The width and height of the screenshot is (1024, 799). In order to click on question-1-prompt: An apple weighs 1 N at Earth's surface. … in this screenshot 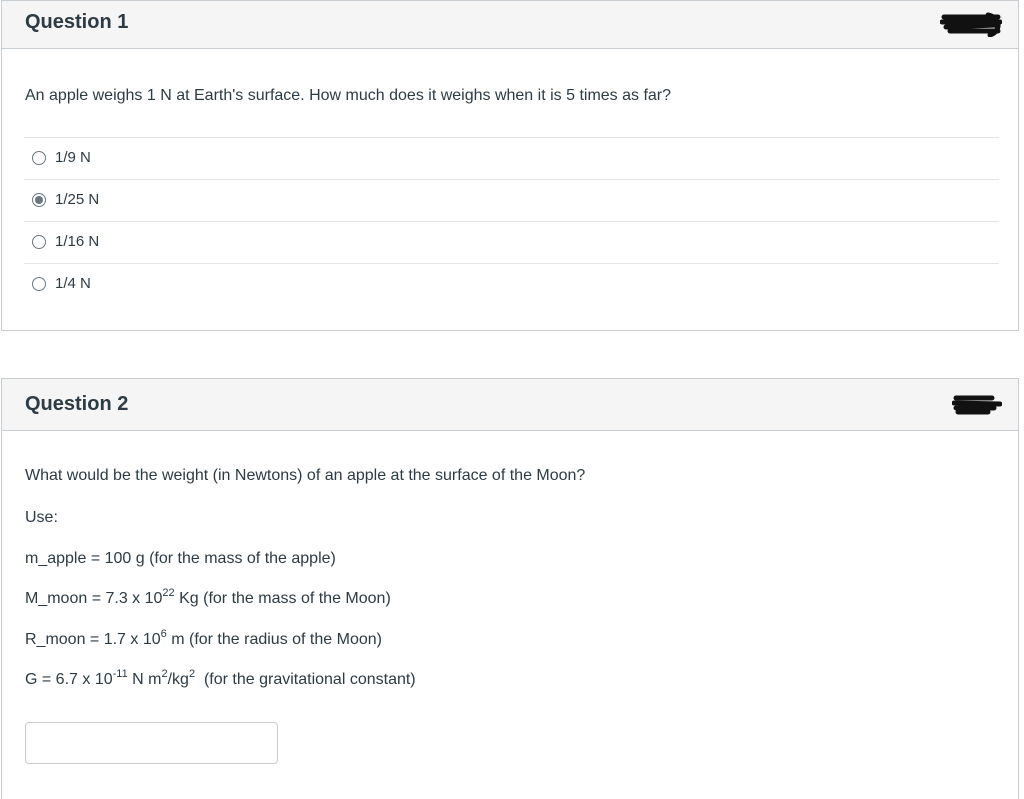, I will do `click(348, 95)`.